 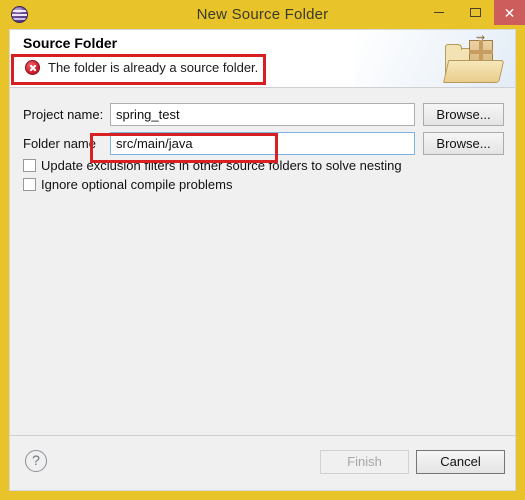 What do you see at coordinates (70, 43) in the screenshot?
I see `page-title: Source Folder` at bounding box center [70, 43].